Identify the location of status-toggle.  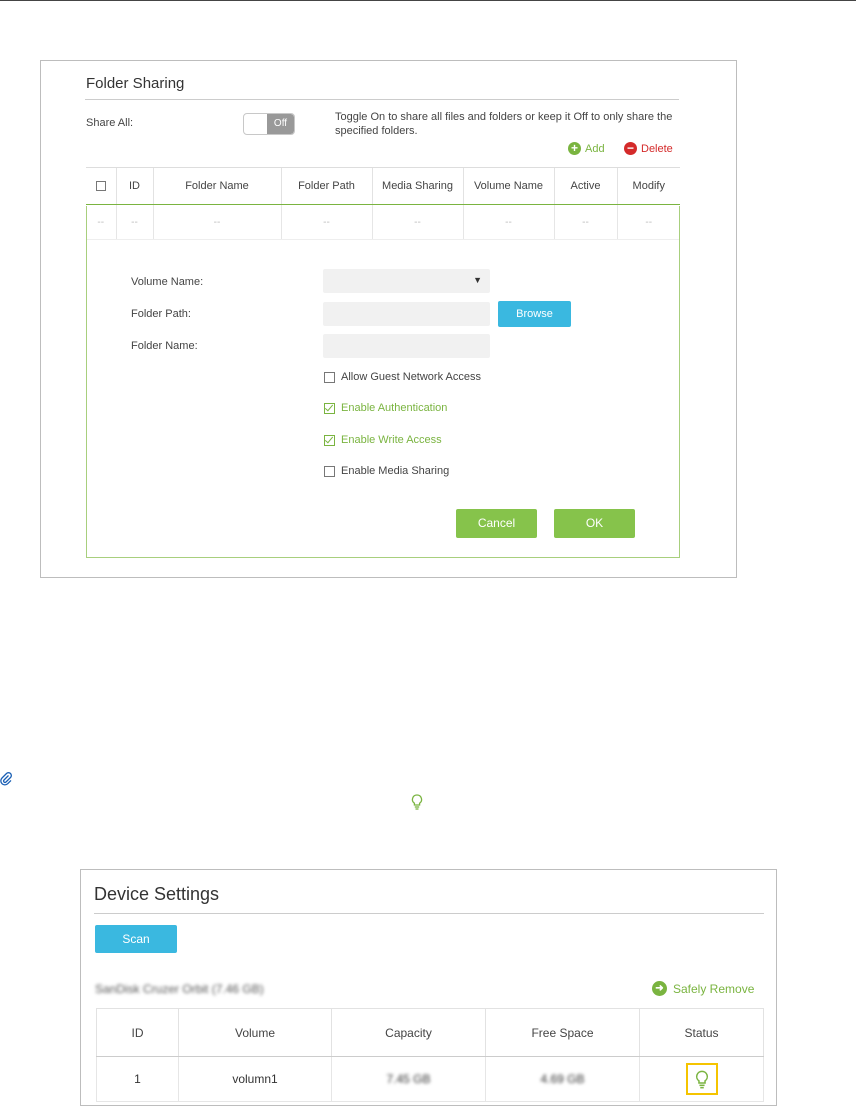
(701, 1079).